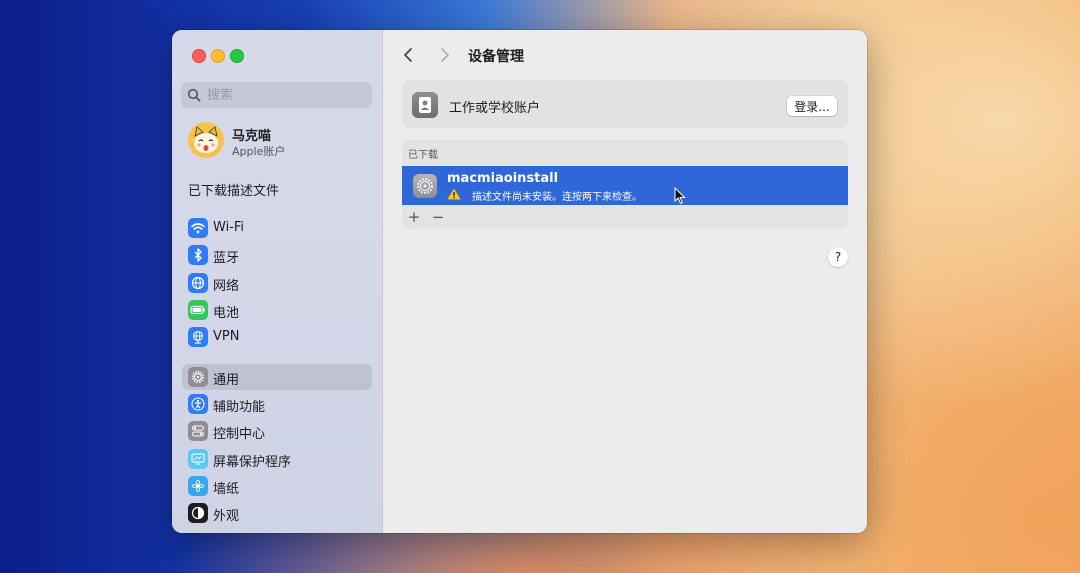 The height and width of the screenshot is (573, 1080). I want to click on sidebar-item-label: 通用, so click(226, 380).